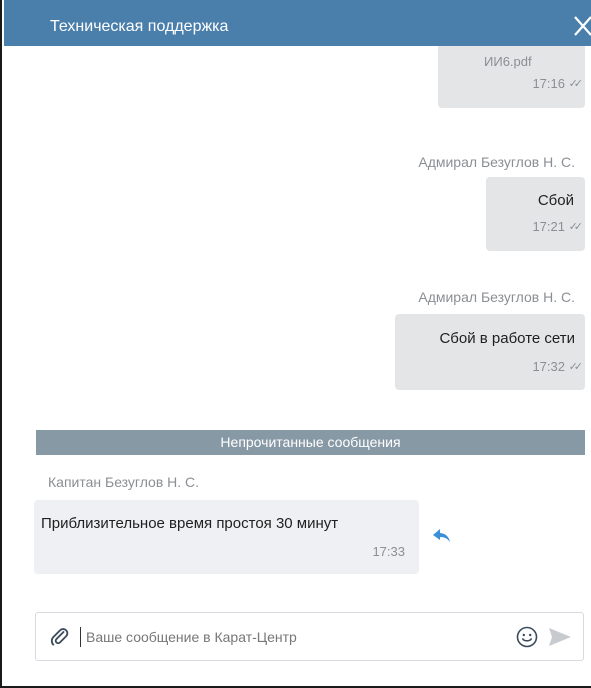 The image size is (591, 688). What do you see at coordinates (297, 23) in the screenshot?
I see `chat-header: Техническая поддержка` at bounding box center [297, 23].